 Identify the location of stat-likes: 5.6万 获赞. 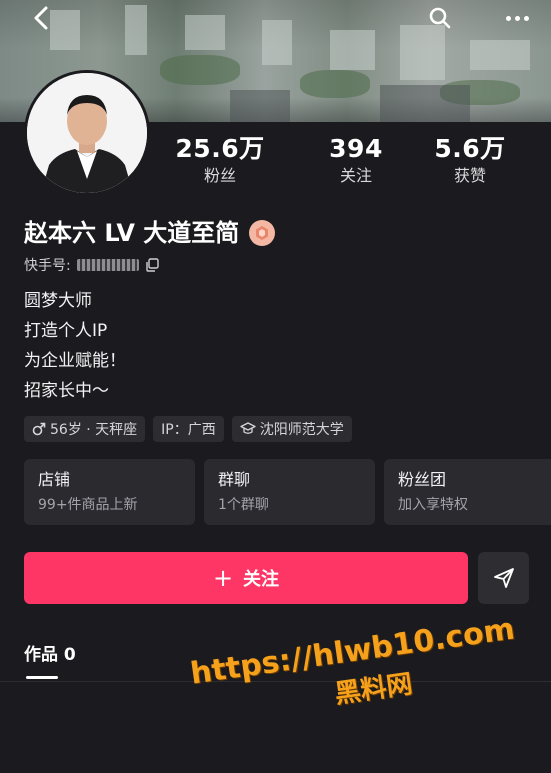
(470, 161).